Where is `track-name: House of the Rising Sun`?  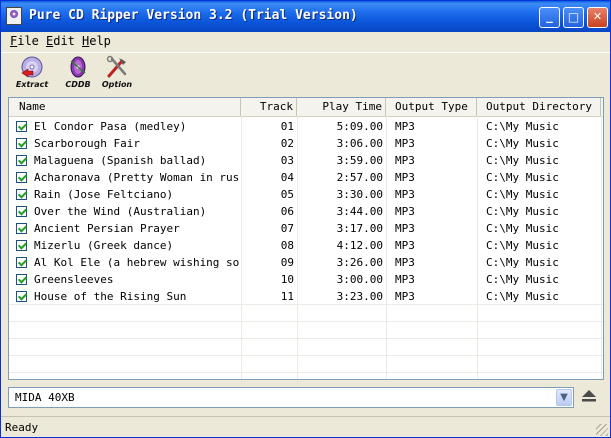
track-name: House of the Rising Sun is located at coordinates (110, 296).